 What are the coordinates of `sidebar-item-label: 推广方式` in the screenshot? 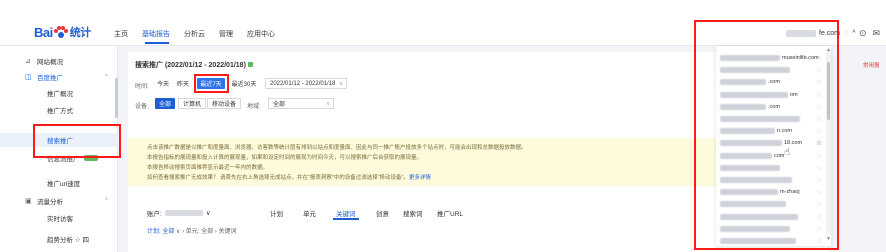 It's located at (60, 111).